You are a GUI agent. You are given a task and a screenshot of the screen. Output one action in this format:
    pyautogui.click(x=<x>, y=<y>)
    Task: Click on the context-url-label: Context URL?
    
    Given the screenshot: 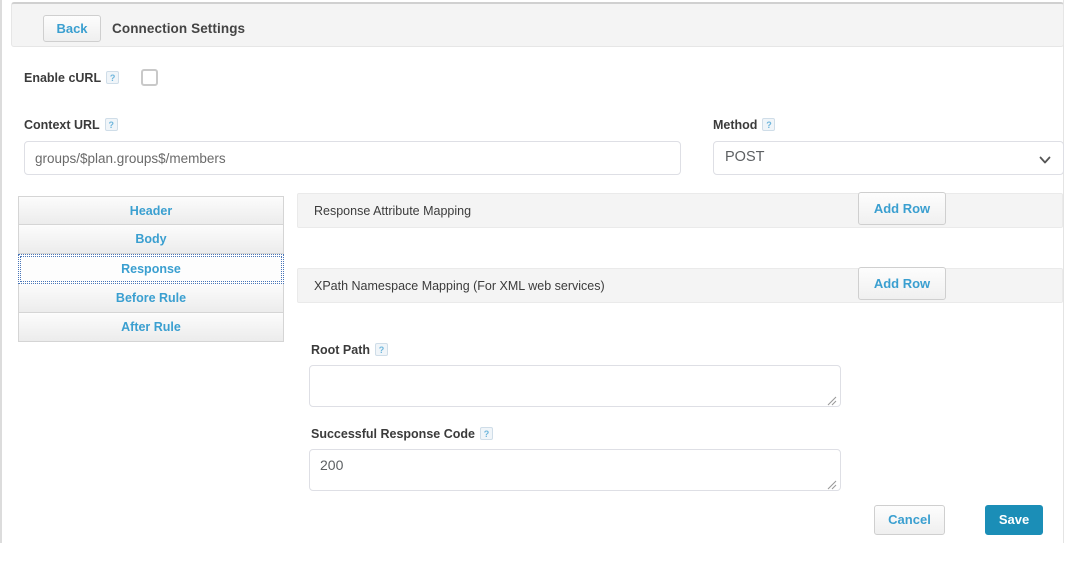 What is the action you would take?
    pyautogui.click(x=71, y=125)
    